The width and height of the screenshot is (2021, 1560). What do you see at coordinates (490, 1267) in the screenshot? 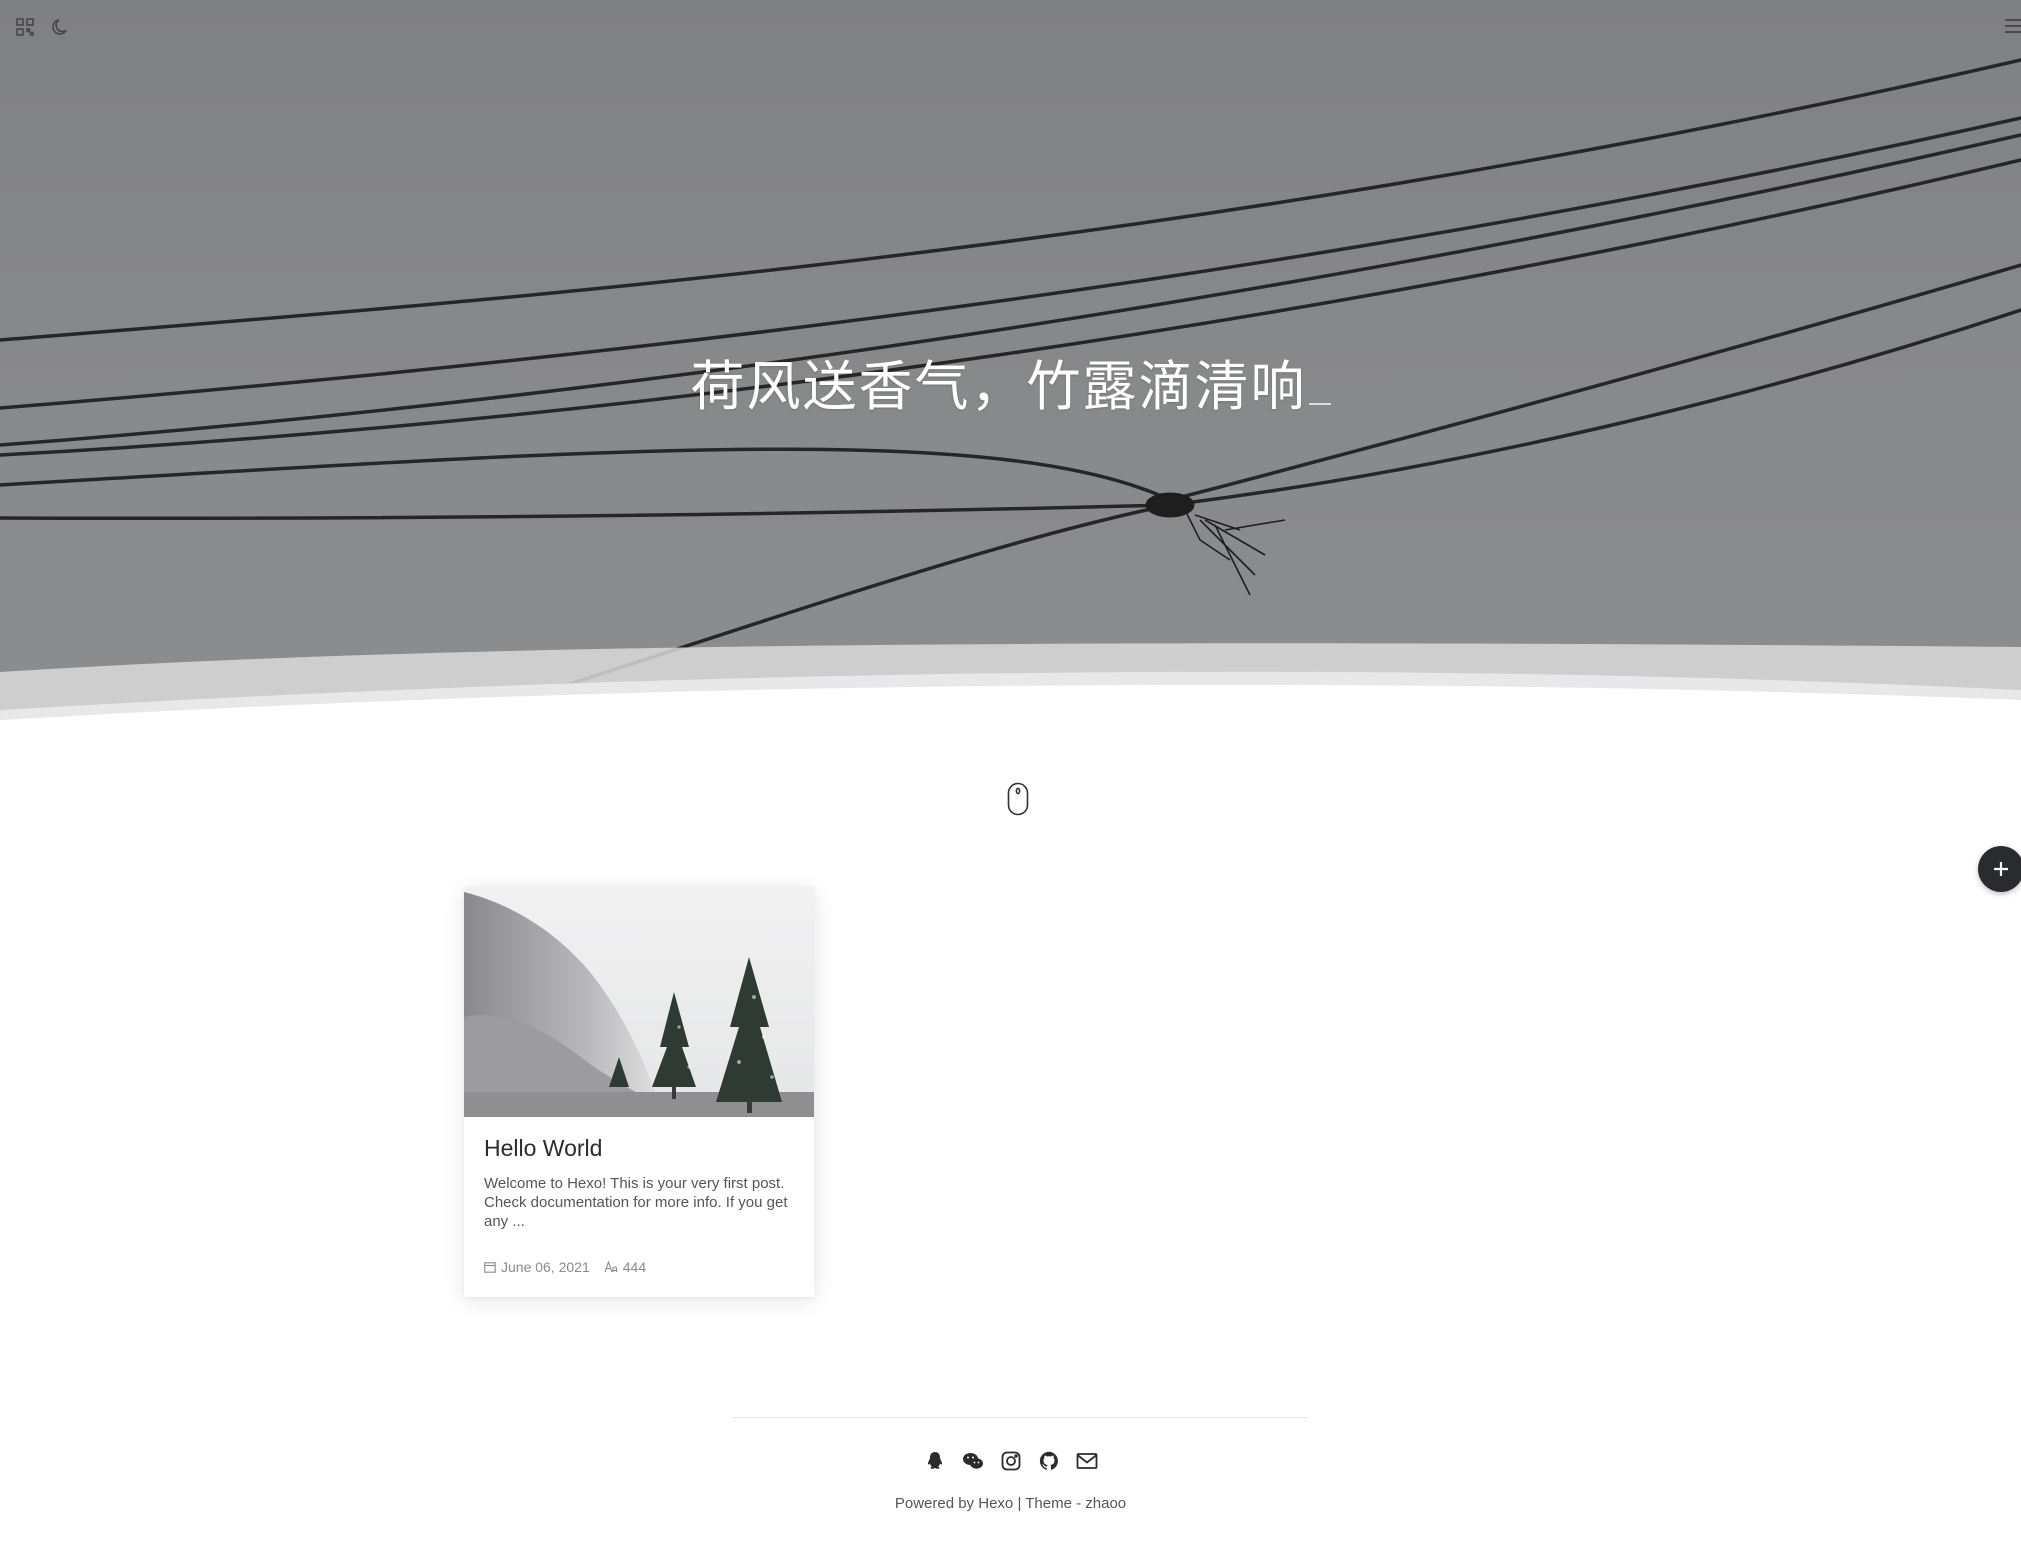
I see `calendar-icon` at bounding box center [490, 1267].